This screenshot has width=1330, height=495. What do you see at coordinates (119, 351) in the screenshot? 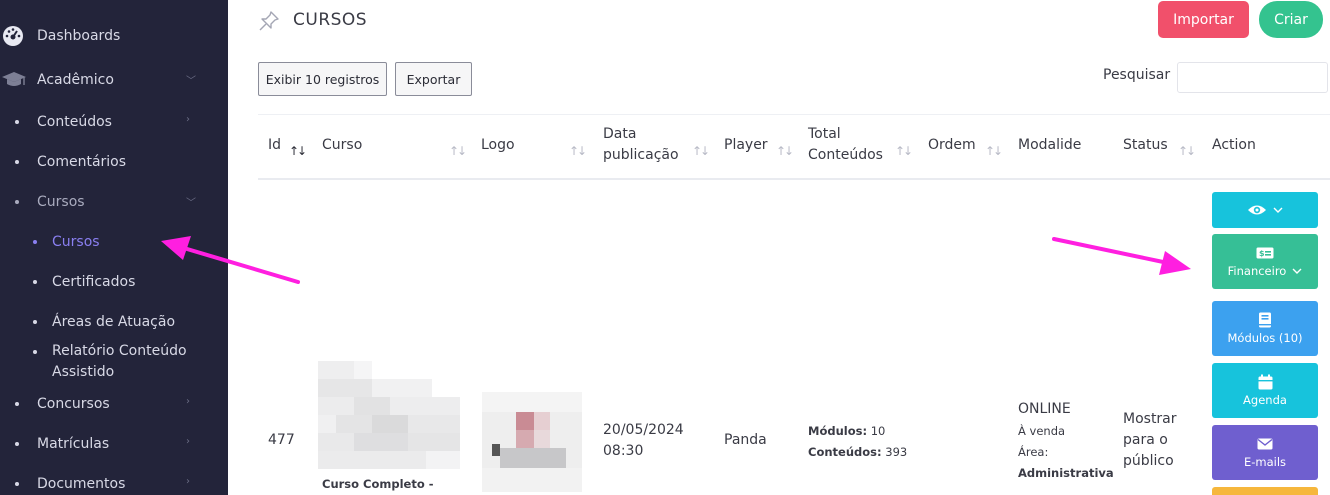
I see `sidebar-item-label-line: Relatório Conteúdo` at bounding box center [119, 351].